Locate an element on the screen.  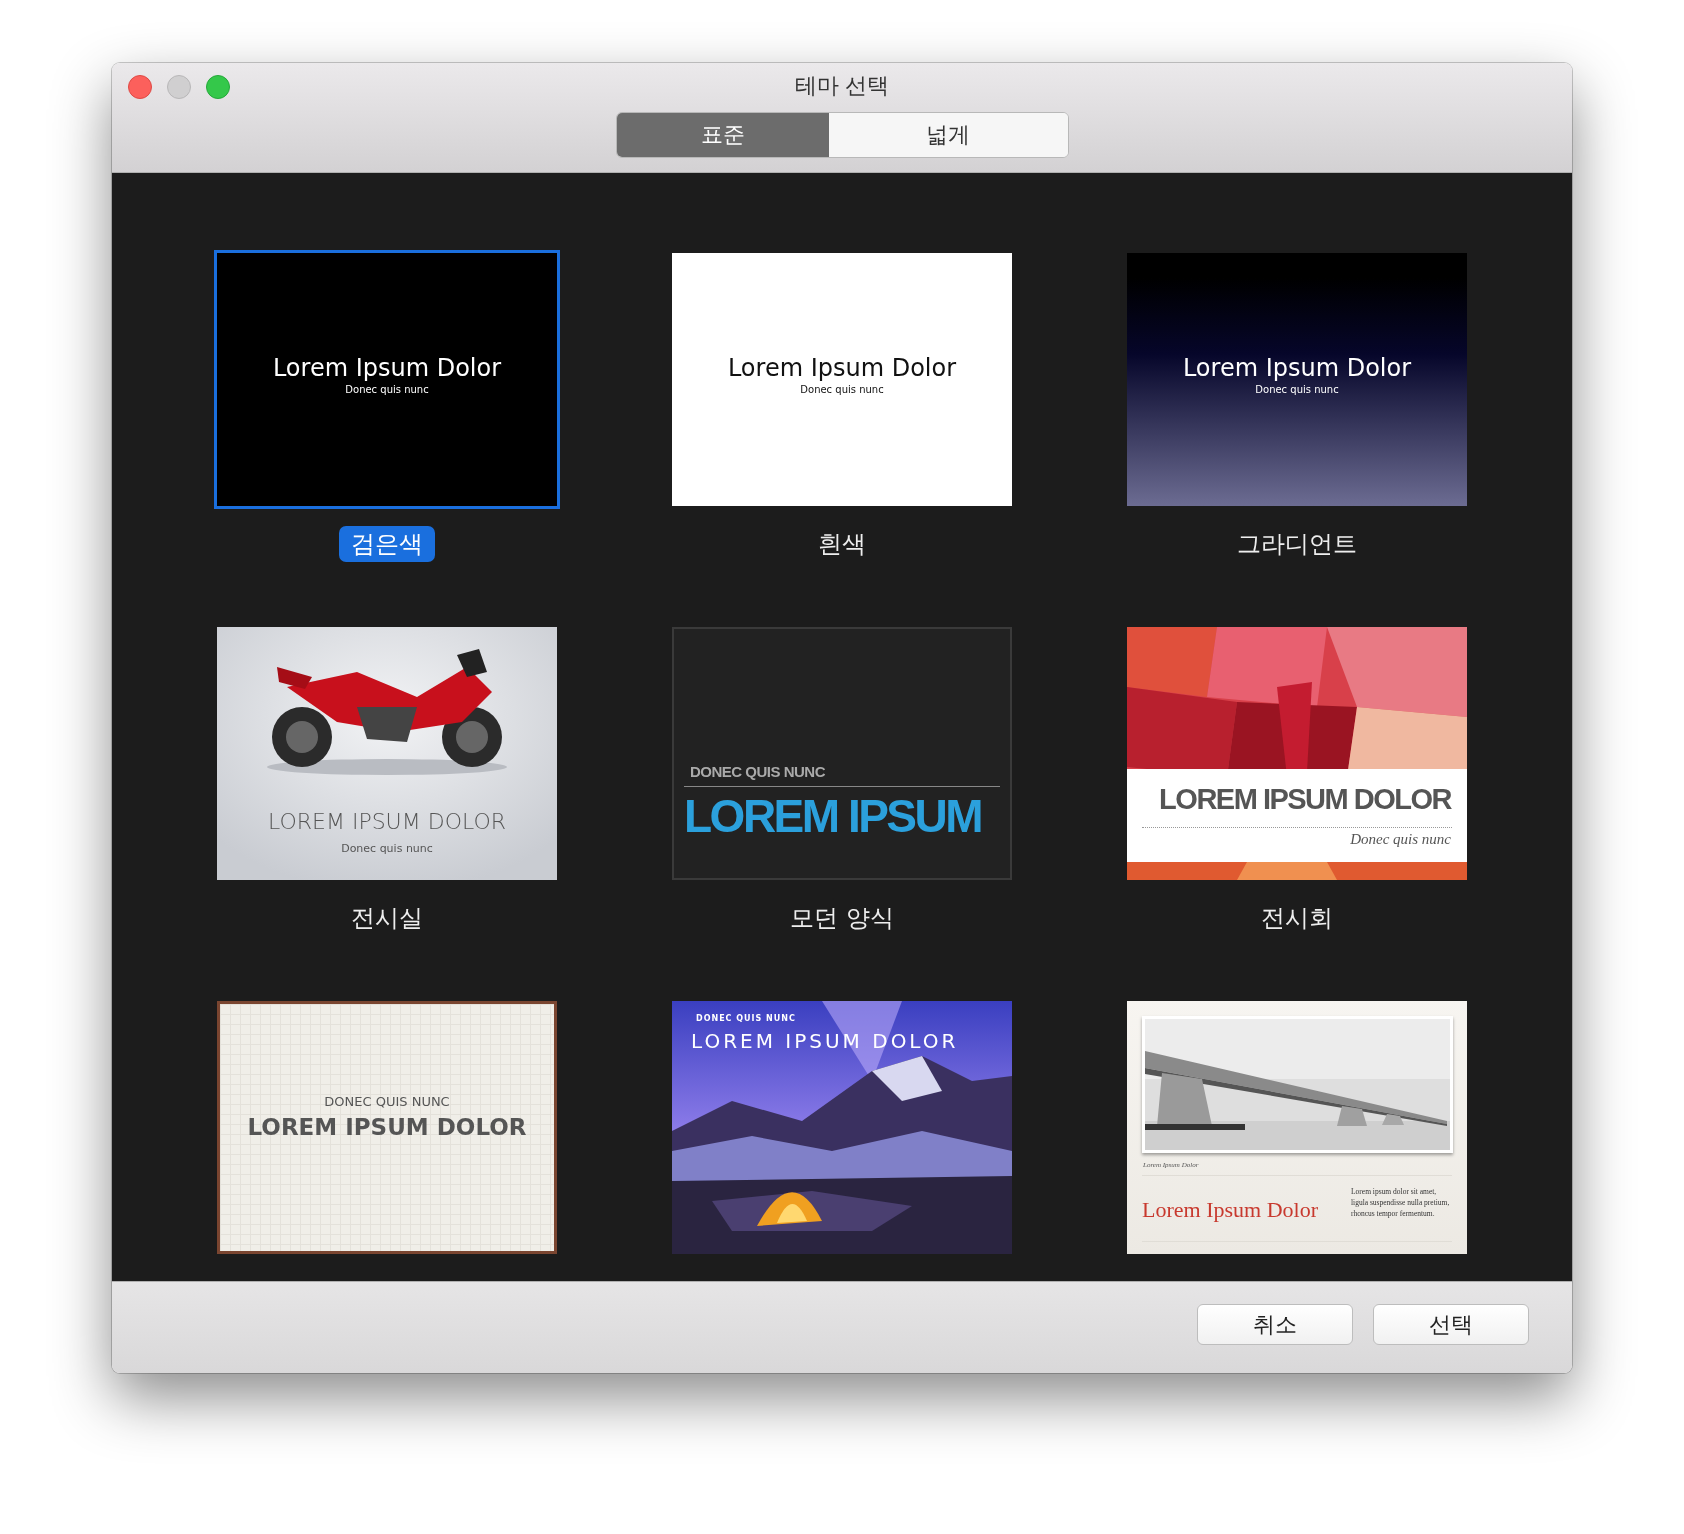
dialog-button: 선택 is located at coordinates (1451, 1324).